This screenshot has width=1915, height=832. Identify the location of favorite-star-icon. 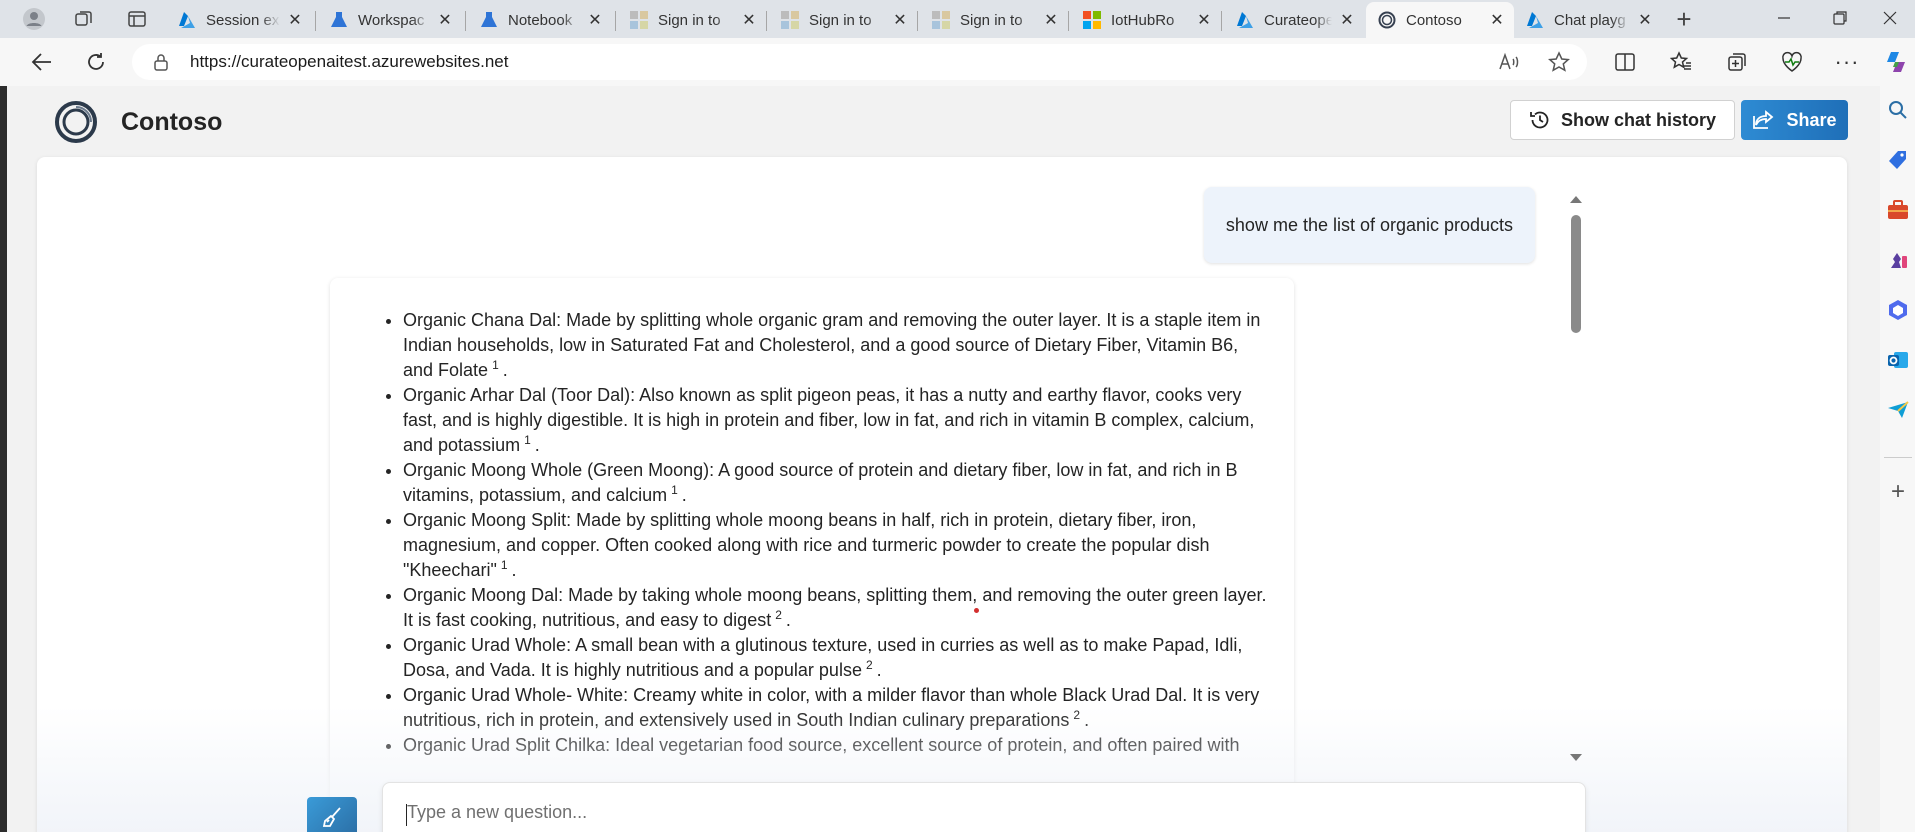
(1559, 62).